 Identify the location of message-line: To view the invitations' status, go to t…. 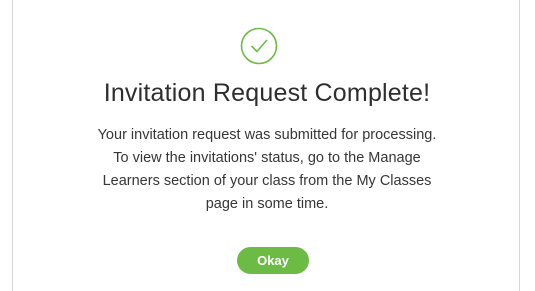
(267, 158).